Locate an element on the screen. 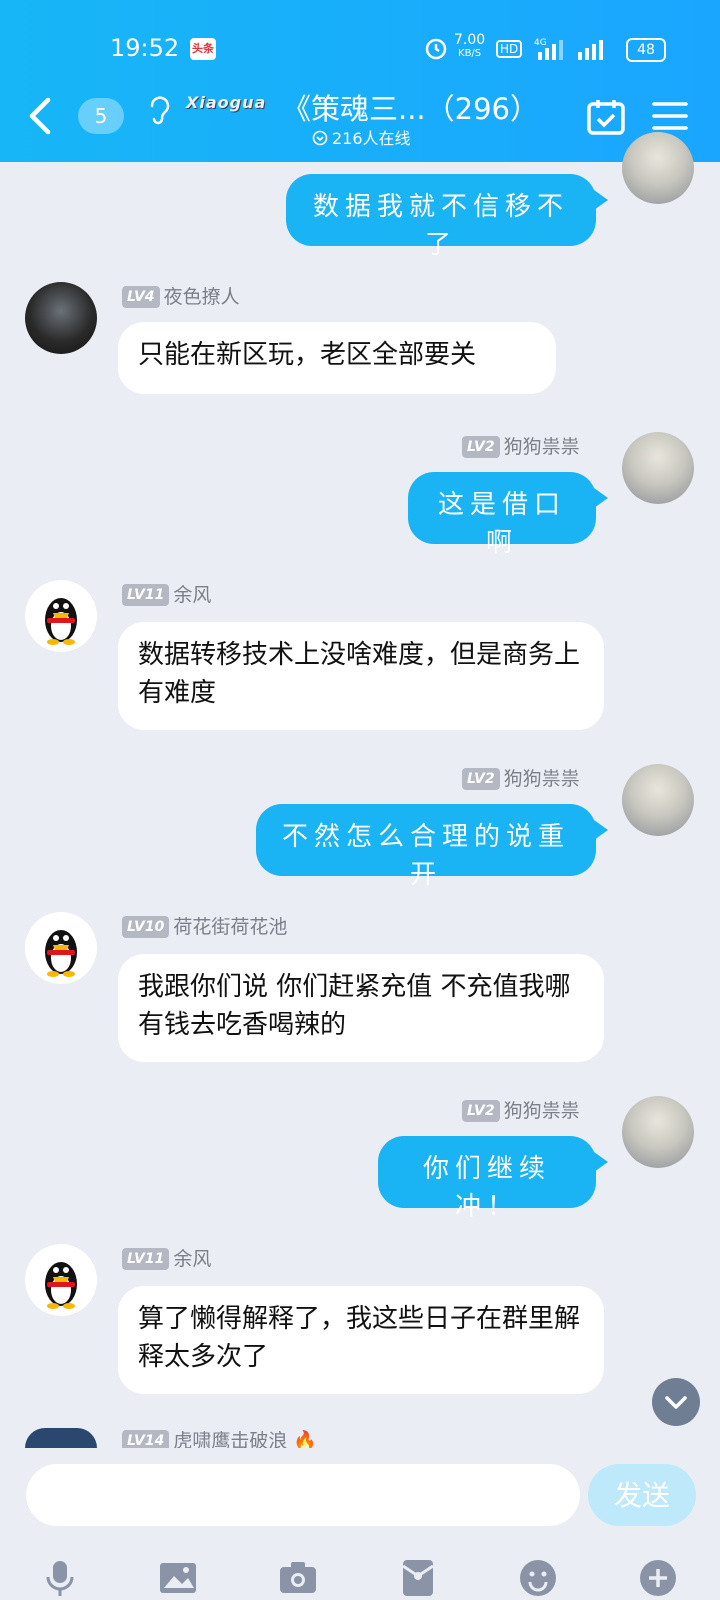 This screenshot has height=1600, width=720. calendar-check-icon is located at coordinates (606, 117).